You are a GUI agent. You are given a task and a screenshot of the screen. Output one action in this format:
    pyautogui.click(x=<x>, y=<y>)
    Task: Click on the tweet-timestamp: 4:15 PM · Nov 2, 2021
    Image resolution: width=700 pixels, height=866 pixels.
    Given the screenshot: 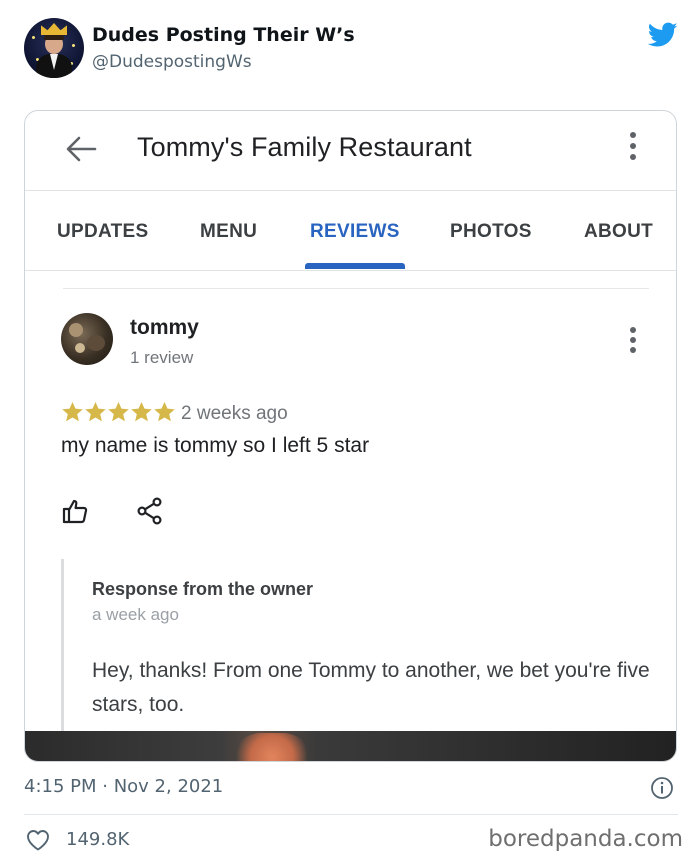 What is the action you would take?
    pyautogui.click(x=123, y=786)
    